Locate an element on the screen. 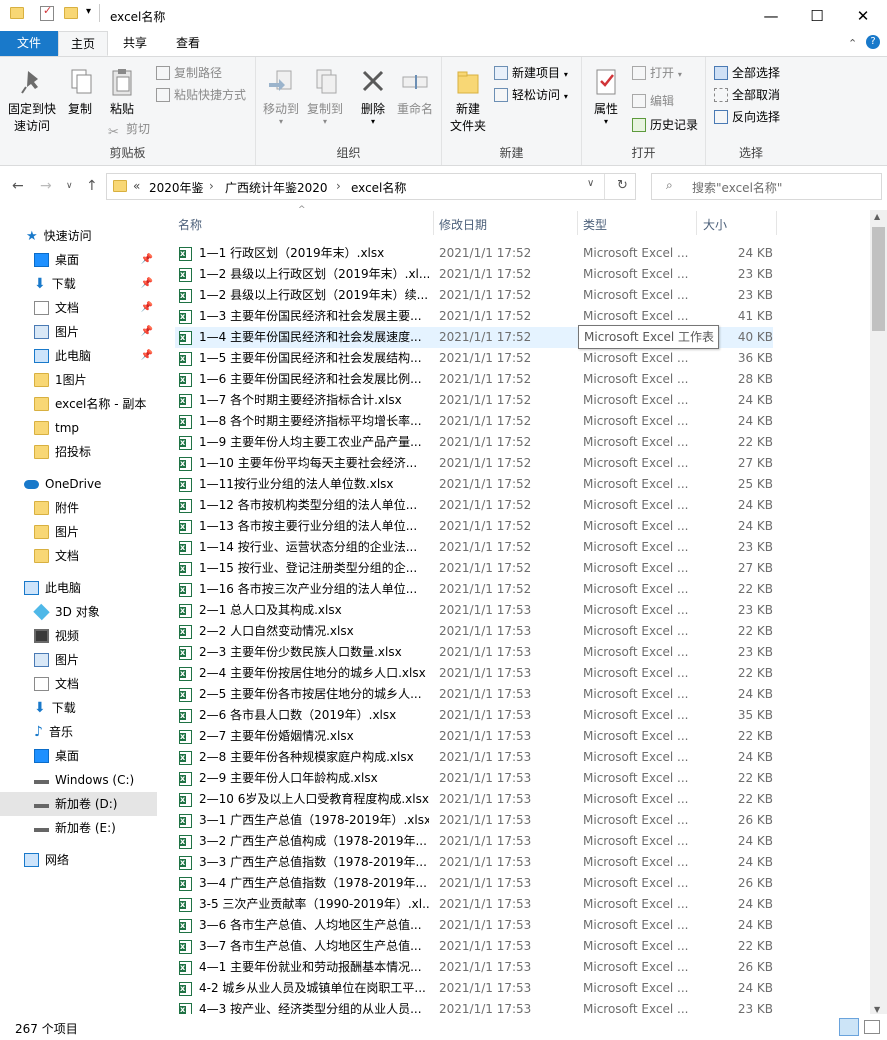 The image size is (887, 1040). chevron-down-icon: ∨ is located at coordinates (590, 183).